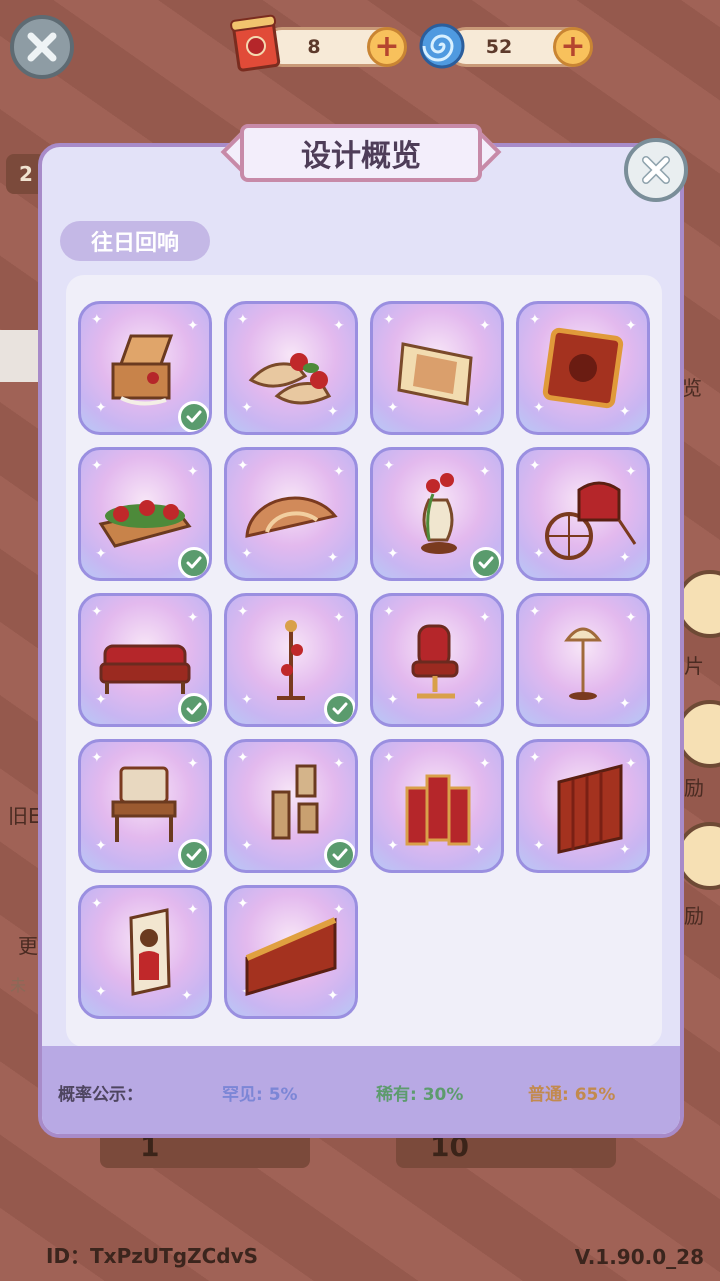 The width and height of the screenshot is (720, 1281). I want to click on cushion-icon, so click(435, 374).